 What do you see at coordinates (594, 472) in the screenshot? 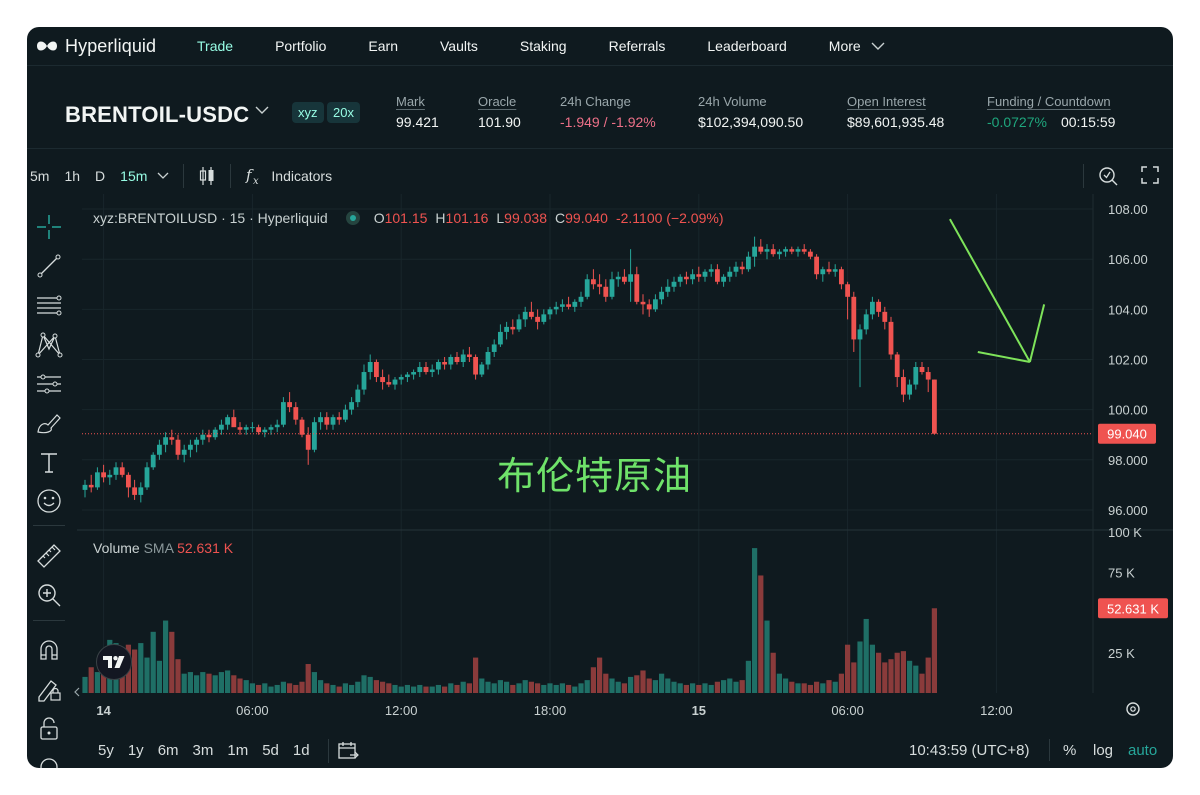
I see `chart-text-annotation: 布伦特原油` at bounding box center [594, 472].